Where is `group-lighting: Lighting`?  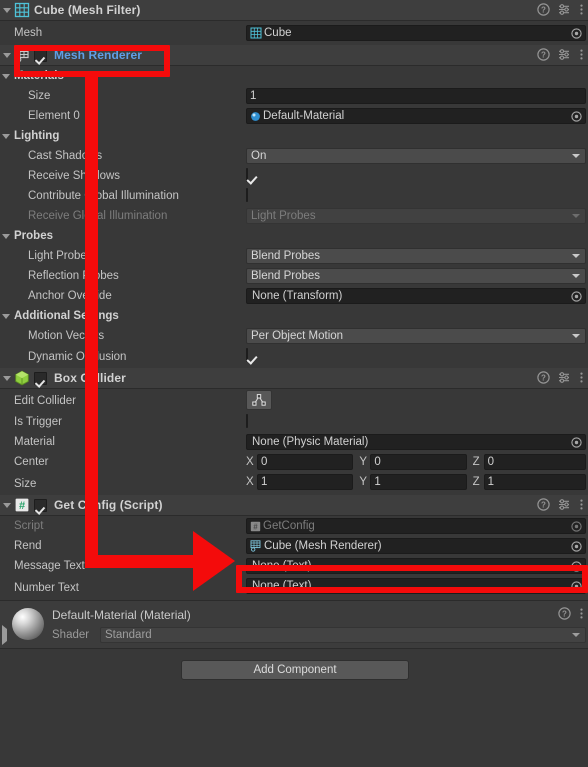
group-lighting: Lighting is located at coordinates (294, 136).